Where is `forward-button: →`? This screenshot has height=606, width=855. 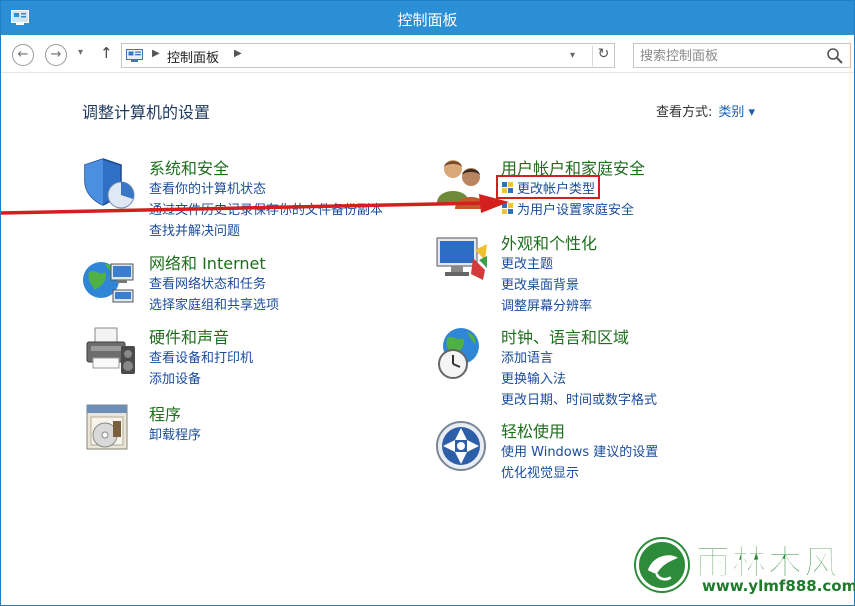 forward-button: → is located at coordinates (56, 55).